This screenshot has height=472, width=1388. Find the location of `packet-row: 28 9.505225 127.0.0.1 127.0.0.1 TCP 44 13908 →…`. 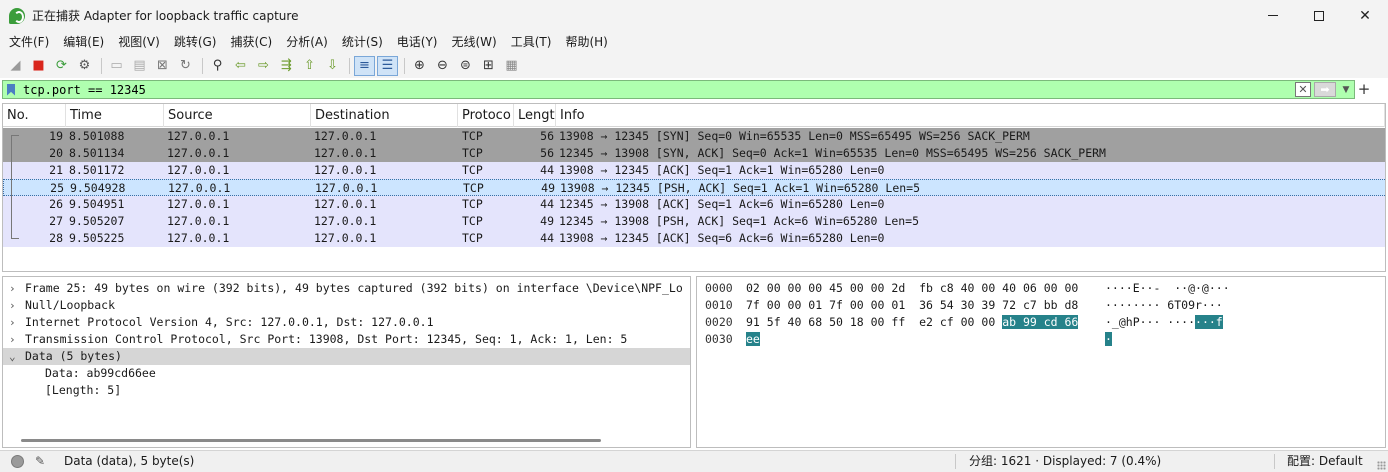

packet-row: 28 9.505225 127.0.0.1 127.0.0.1 TCP 44 13908 →… is located at coordinates (694, 238).